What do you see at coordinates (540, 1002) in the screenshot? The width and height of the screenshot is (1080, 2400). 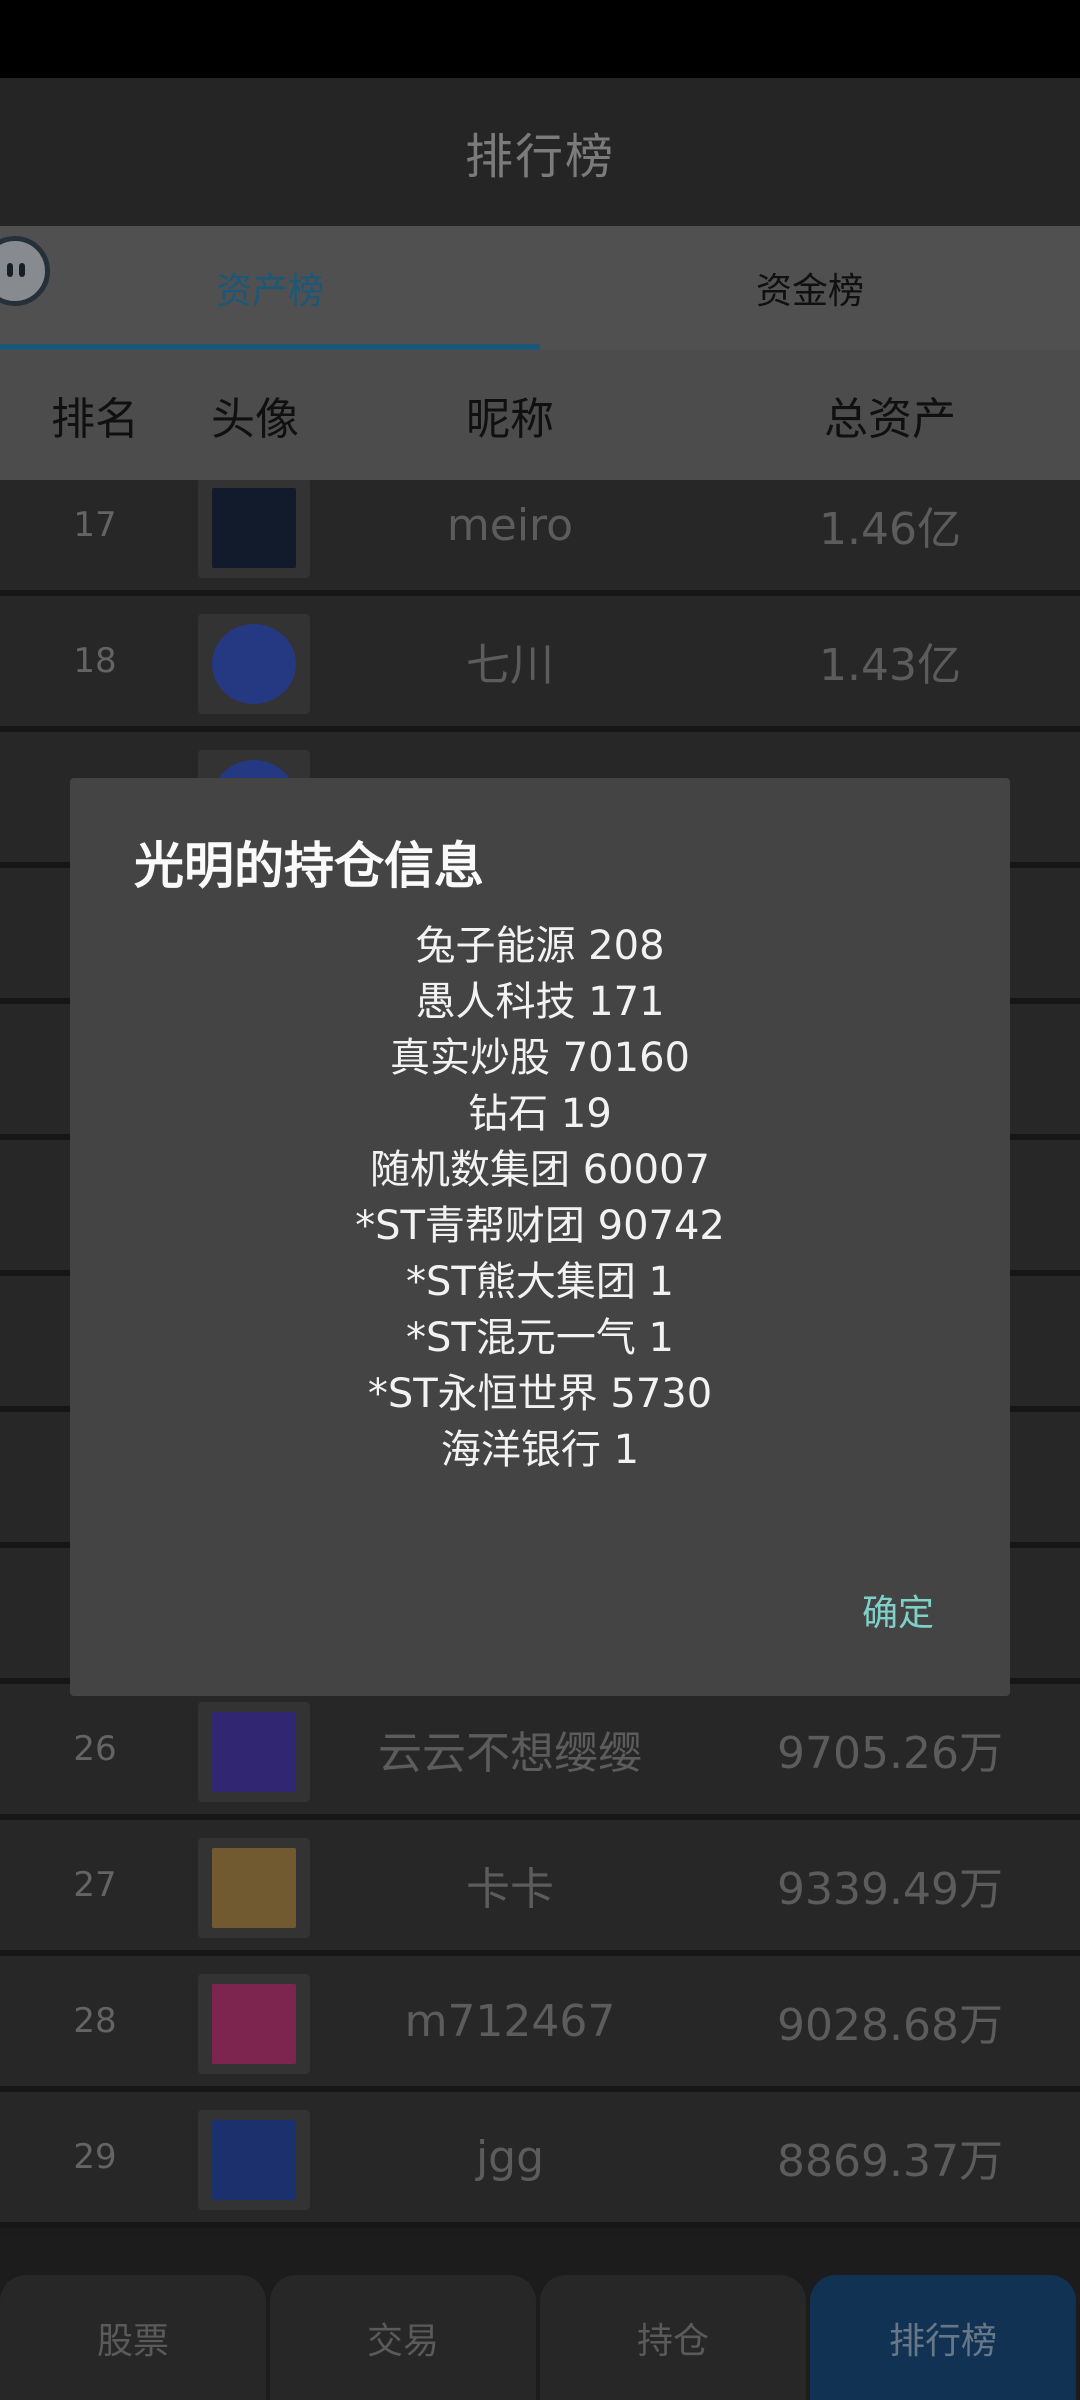 I see `holding-item: 愚人科技 171` at bounding box center [540, 1002].